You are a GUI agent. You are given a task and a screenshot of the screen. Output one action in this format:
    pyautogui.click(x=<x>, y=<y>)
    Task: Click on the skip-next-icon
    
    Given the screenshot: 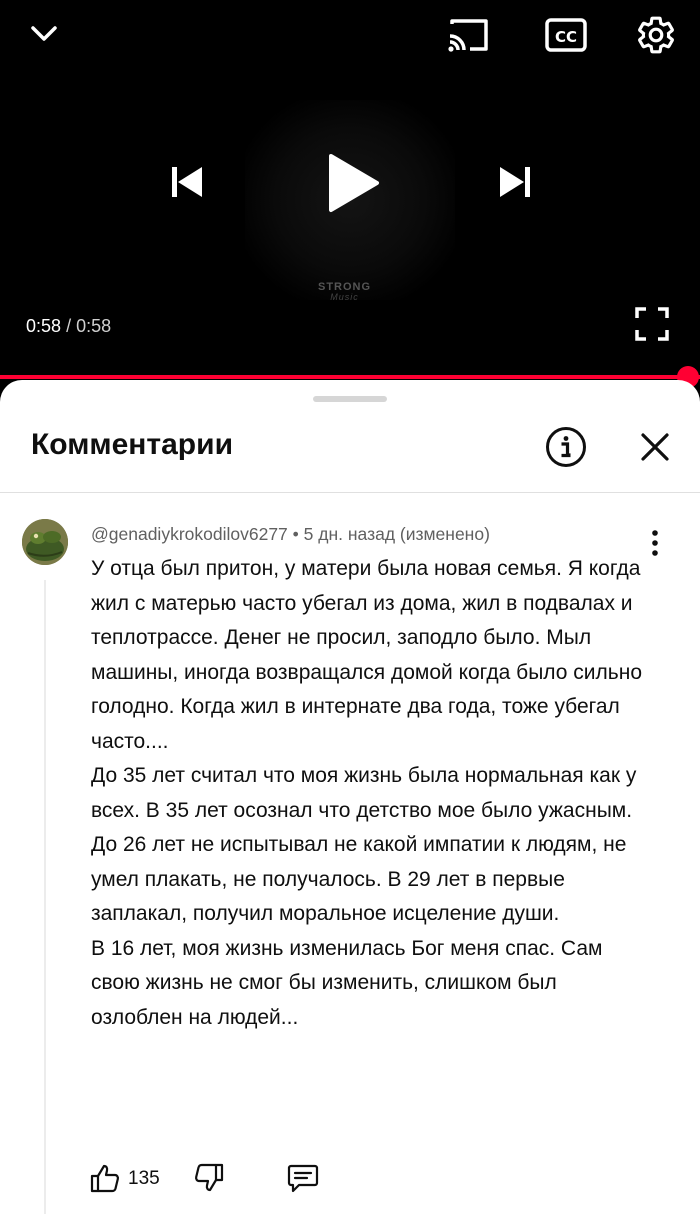 What is the action you would take?
    pyautogui.click(x=515, y=182)
    